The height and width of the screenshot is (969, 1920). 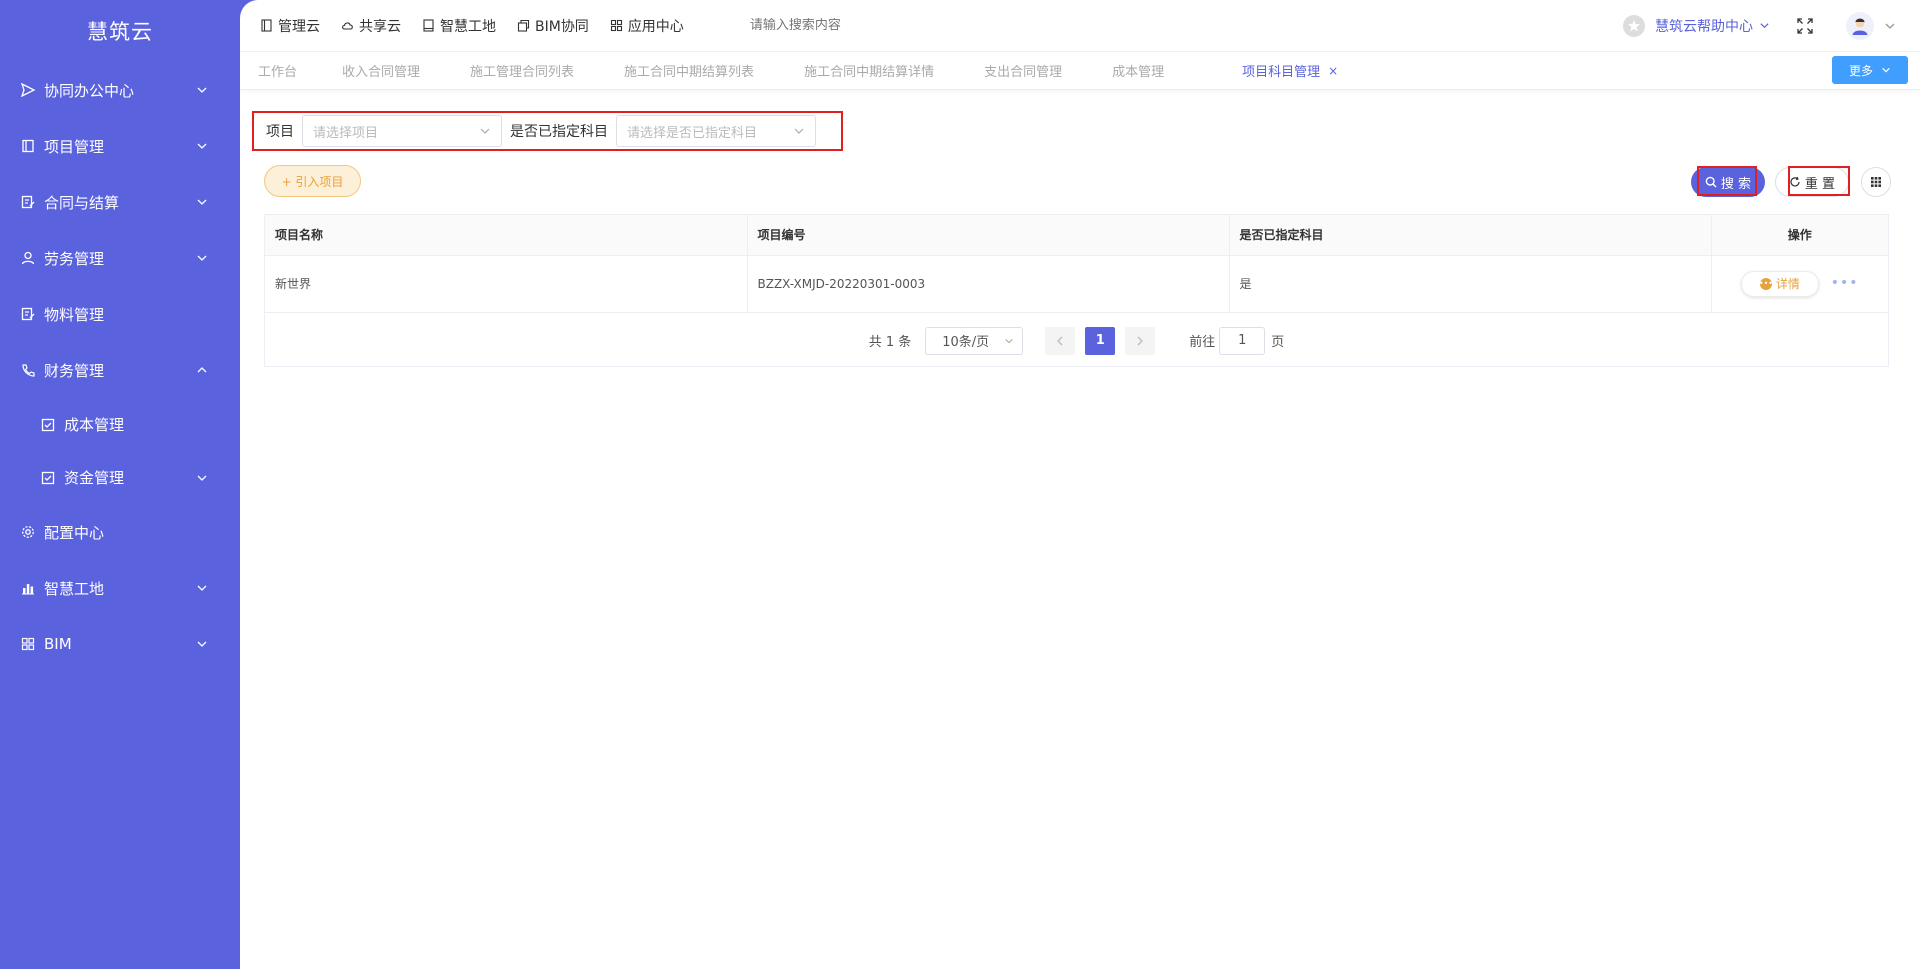 What do you see at coordinates (1799, 235) in the screenshot?
I see `column-header: 操作` at bounding box center [1799, 235].